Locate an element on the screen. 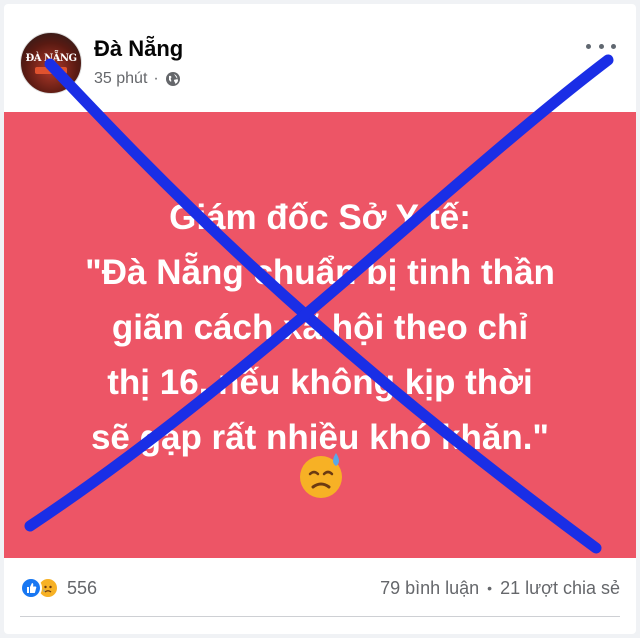 This screenshot has width=640, height=638. more-options-icon is located at coordinates (601, 46).